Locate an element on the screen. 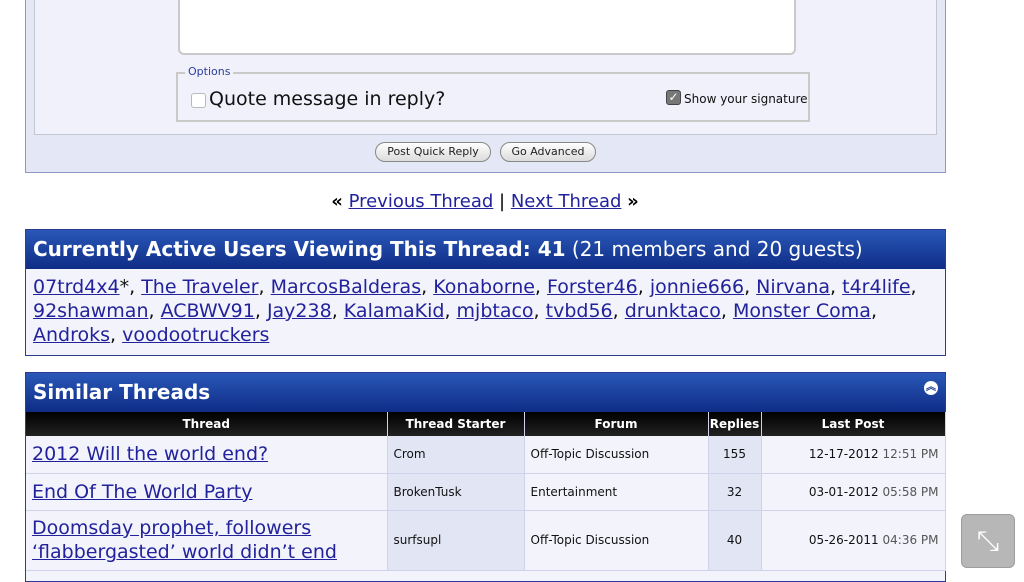  signature-label: Show your signature is located at coordinates (746, 99).